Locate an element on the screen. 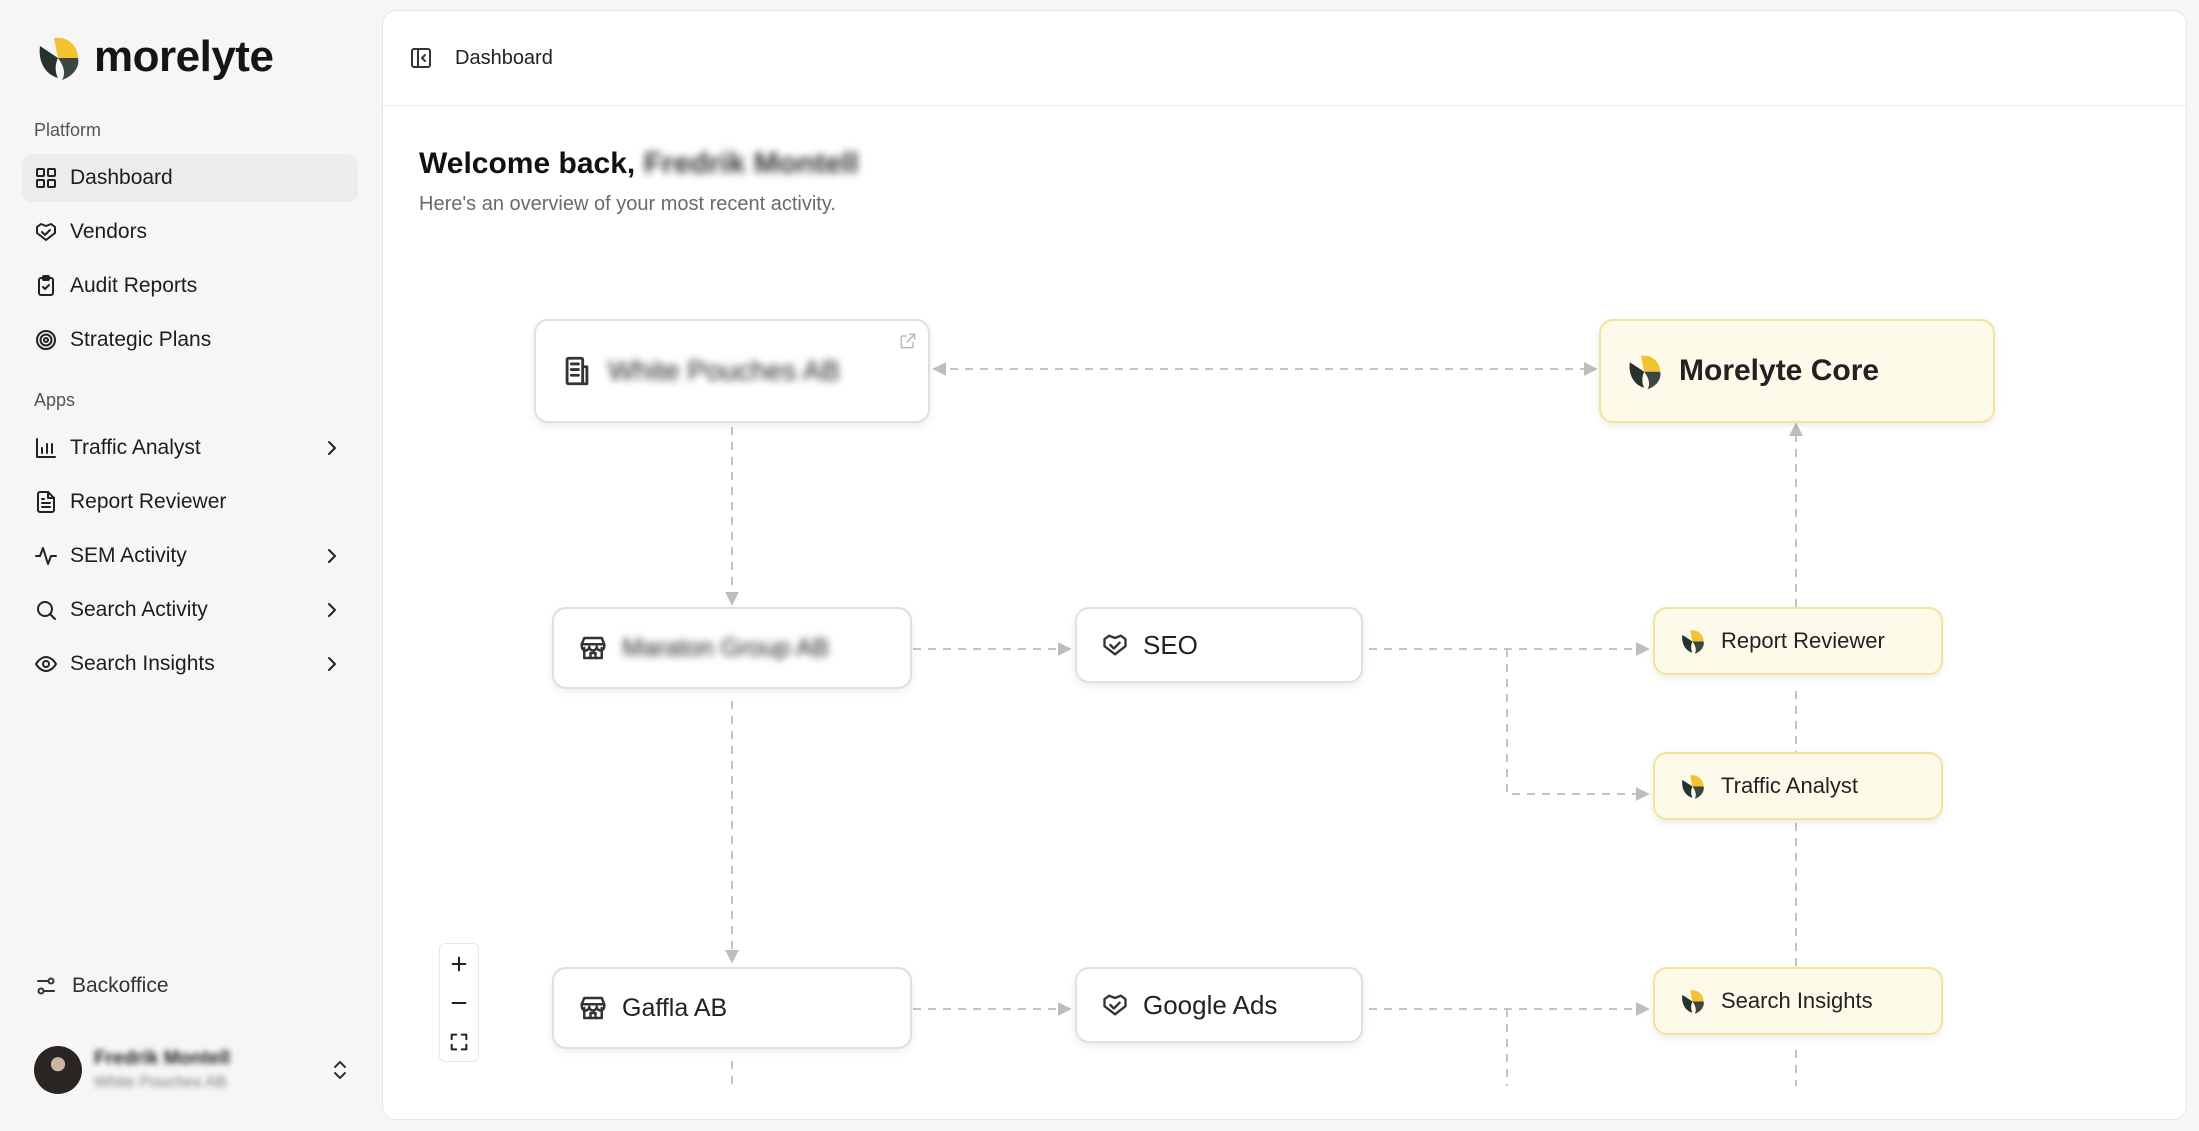  company-node-label: White Pouches AB is located at coordinates (724, 370).